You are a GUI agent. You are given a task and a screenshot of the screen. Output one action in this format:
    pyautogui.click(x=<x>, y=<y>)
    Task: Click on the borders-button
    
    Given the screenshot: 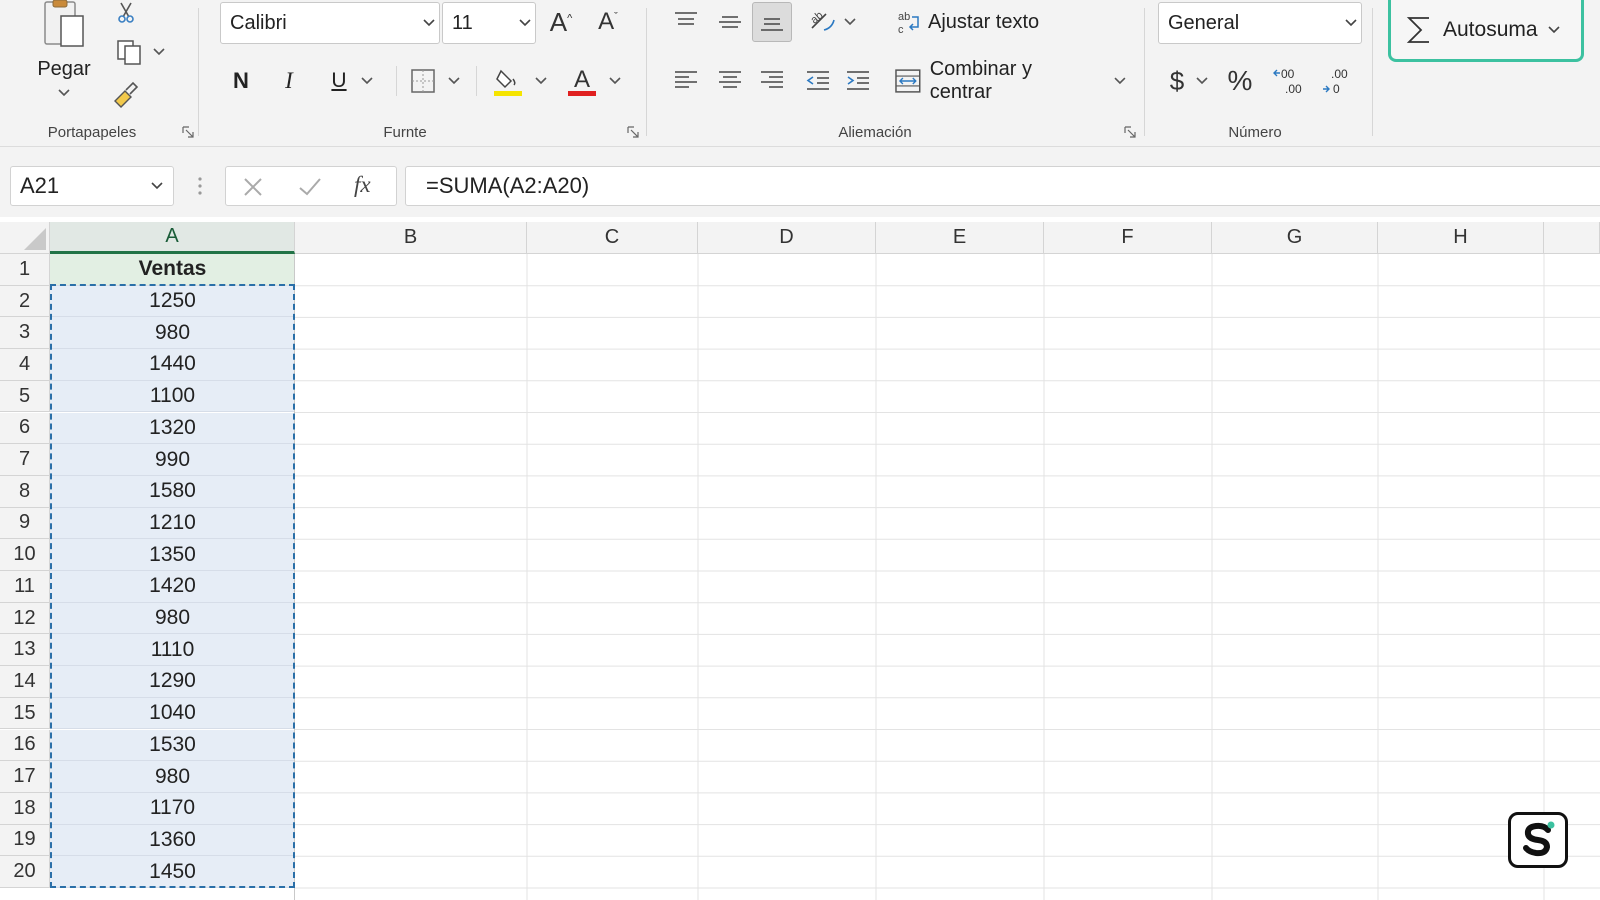 What is the action you would take?
    pyautogui.click(x=435, y=81)
    